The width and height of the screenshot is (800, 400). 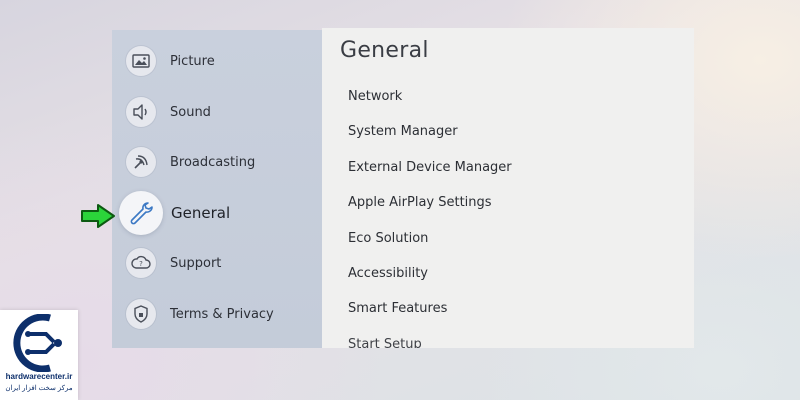 I want to click on sidebar-item-label: Terms & Privacy, so click(x=222, y=314).